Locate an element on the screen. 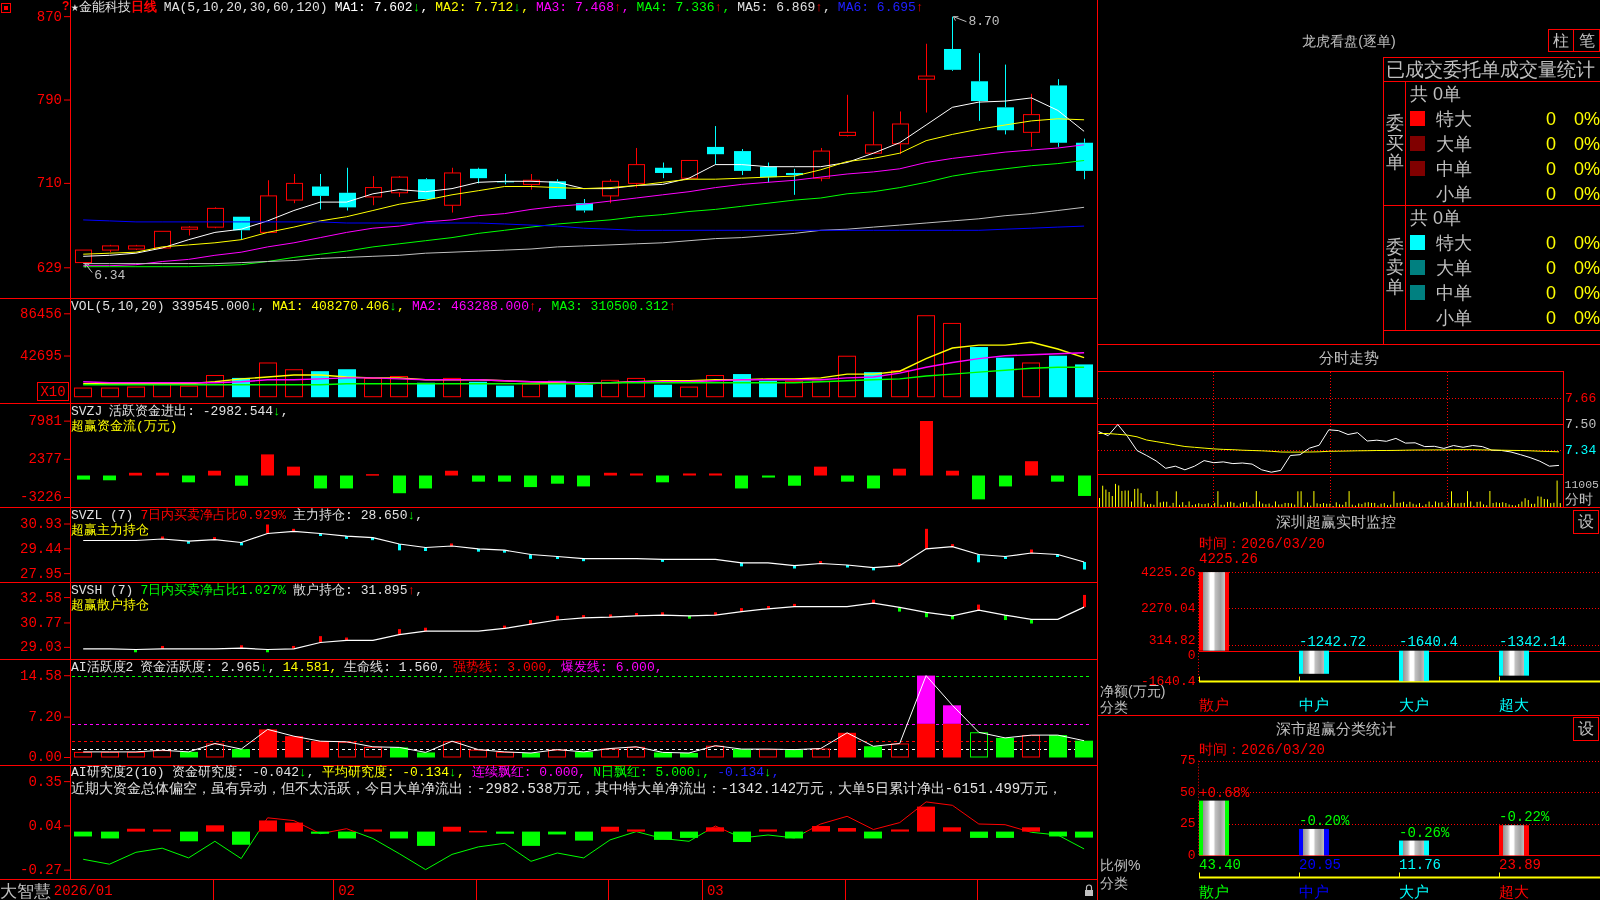 Image resolution: width=1600 pixels, height=900 pixels. trend-arrow: ↑ is located at coordinates (919, 7).